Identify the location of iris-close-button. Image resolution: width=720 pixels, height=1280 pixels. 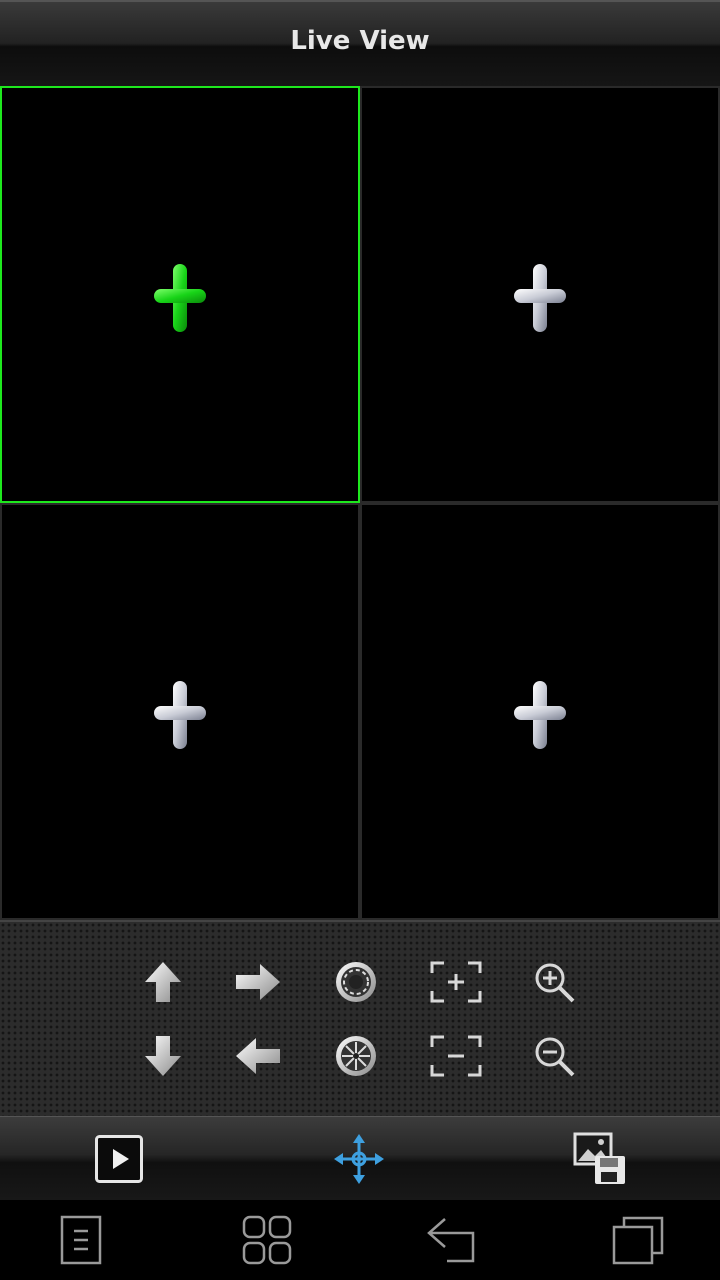
(356, 1056).